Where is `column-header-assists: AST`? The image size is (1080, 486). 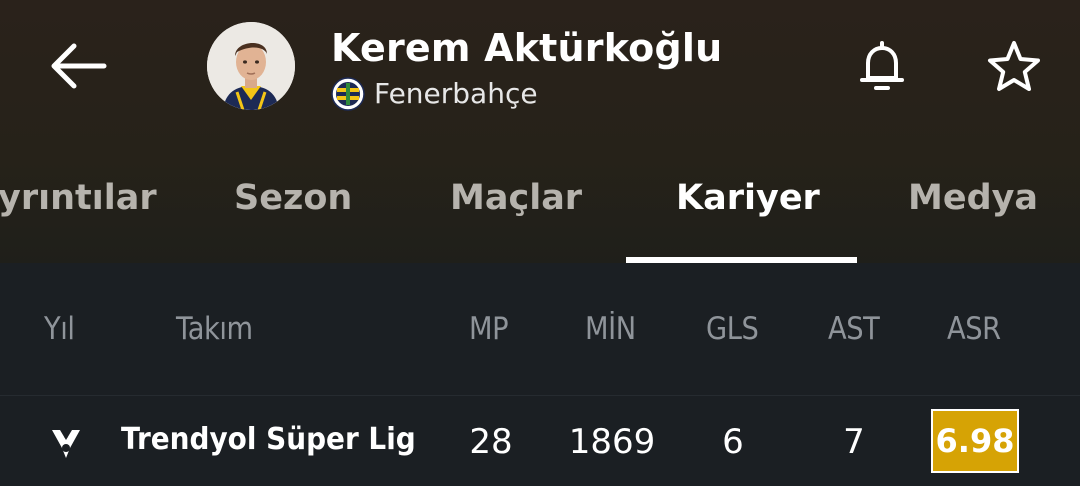
column-header-assists: AST is located at coordinates (854, 329).